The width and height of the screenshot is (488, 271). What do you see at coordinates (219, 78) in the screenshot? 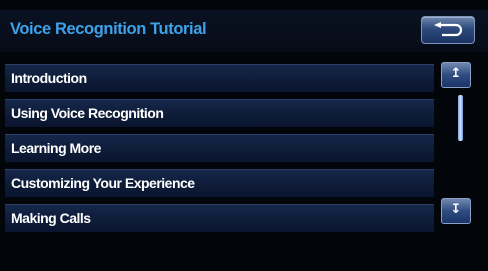
I see `menu-item-introduction: Introduction` at bounding box center [219, 78].